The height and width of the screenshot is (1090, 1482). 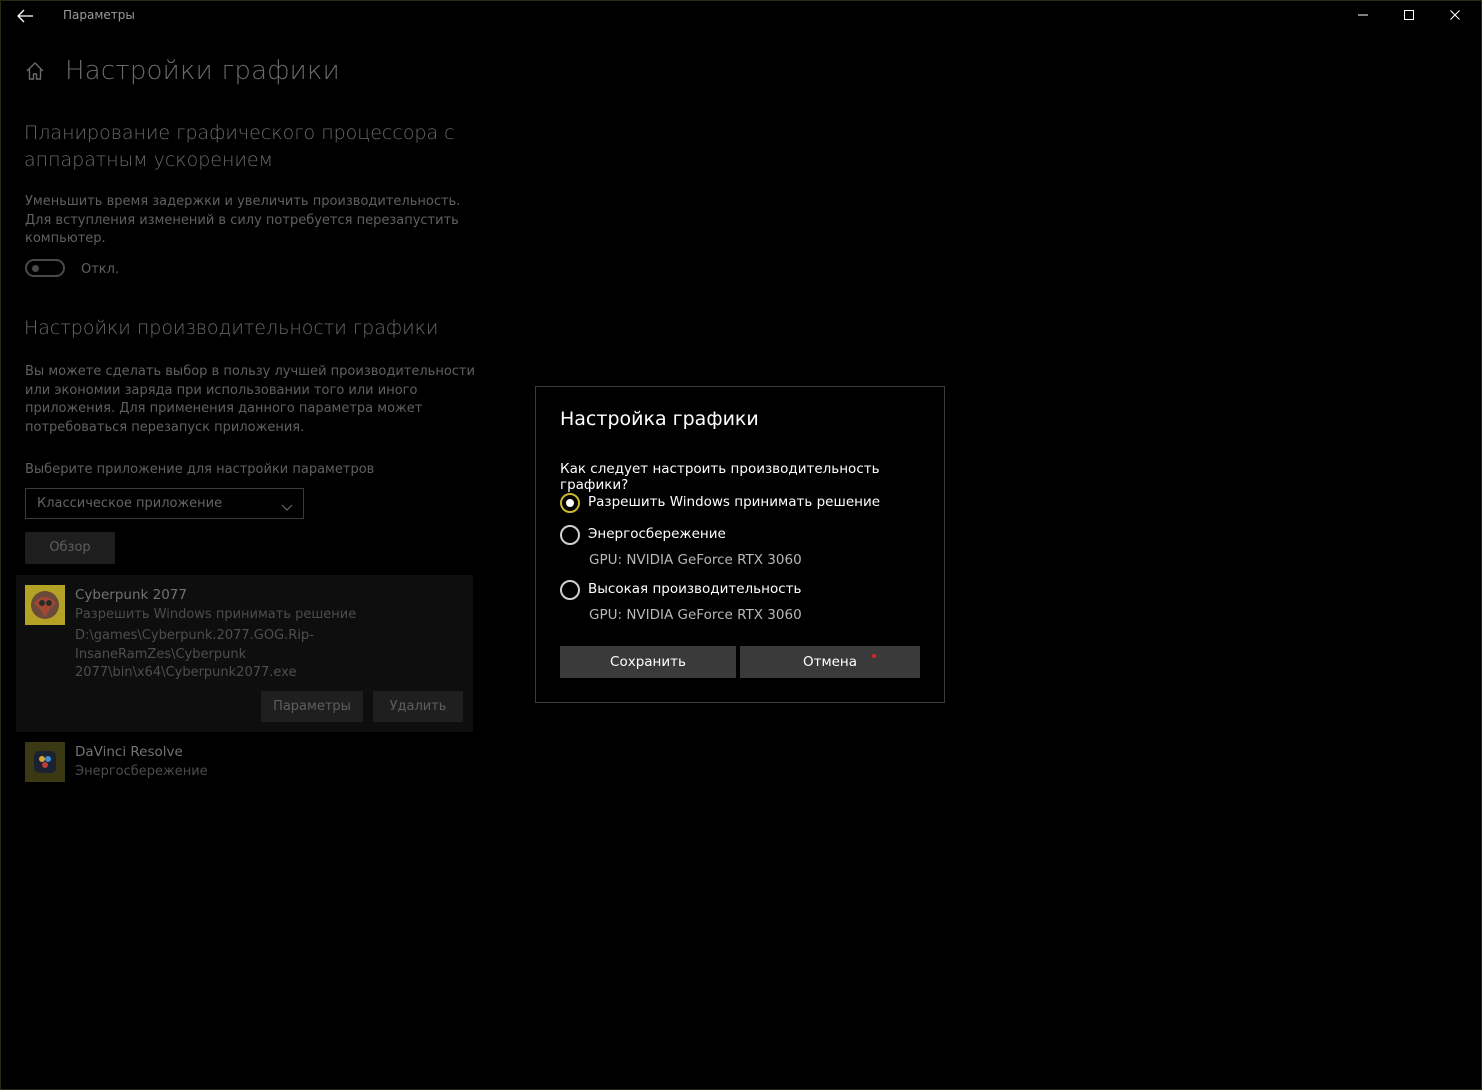 What do you see at coordinates (1455, 15) in the screenshot?
I see `close-icon` at bounding box center [1455, 15].